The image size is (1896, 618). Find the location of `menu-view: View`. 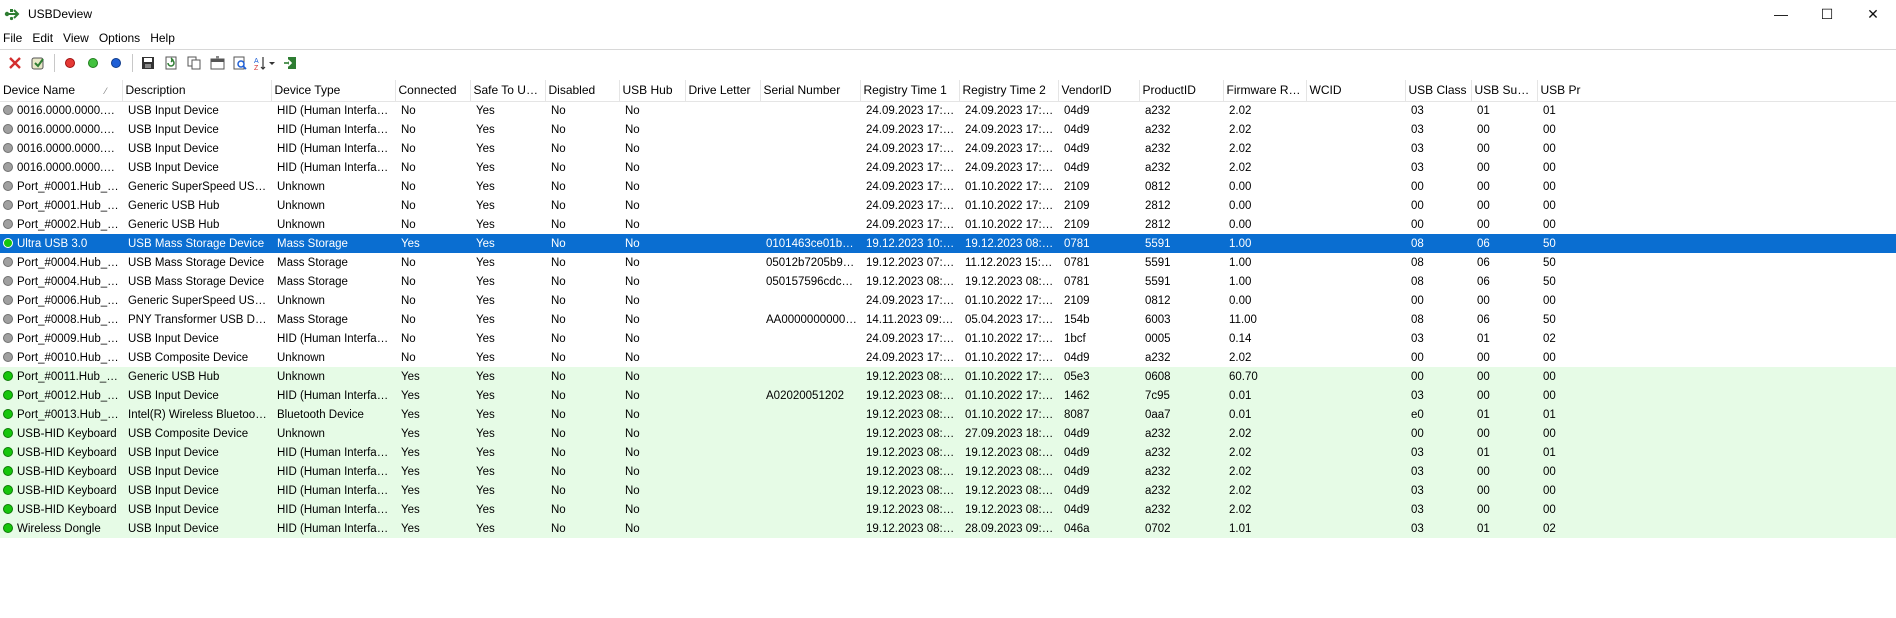

menu-view: View is located at coordinates (77, 38).